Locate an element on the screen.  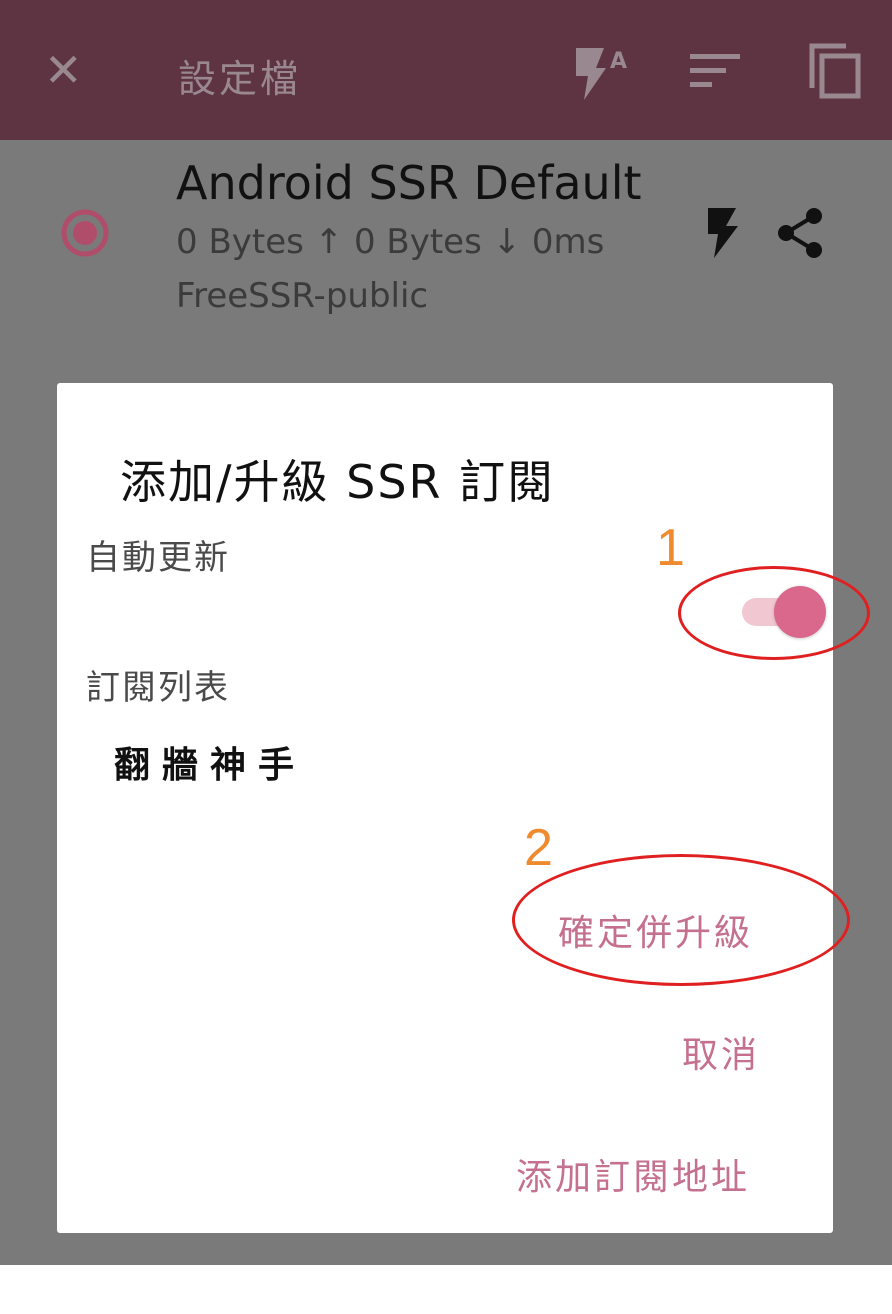
subscription-list-label: 訂閱列表 is located at coordinates (158, 688).